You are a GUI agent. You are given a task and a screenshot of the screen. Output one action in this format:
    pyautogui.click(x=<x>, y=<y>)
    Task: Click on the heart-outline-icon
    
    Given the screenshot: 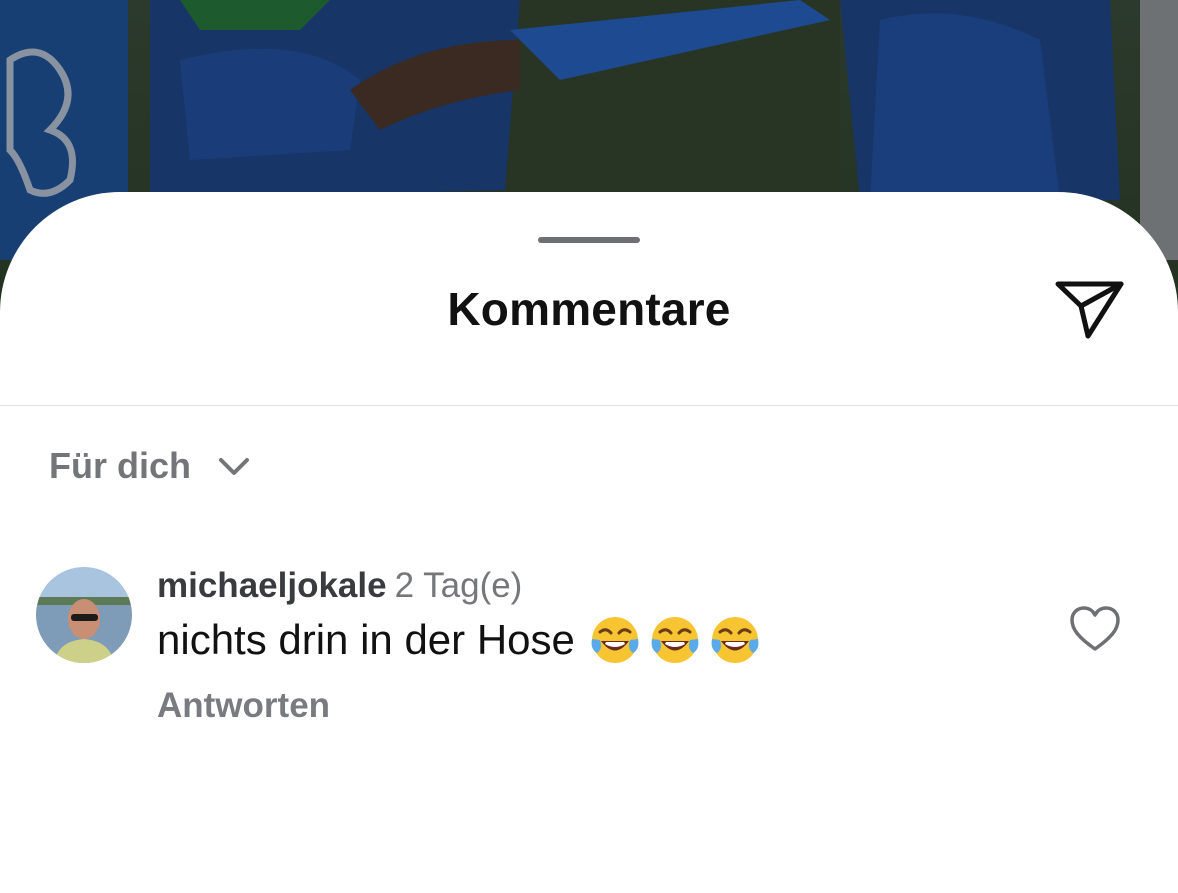 What is the action you would take?
    pyautogui.click(x=1095, y=628)
    